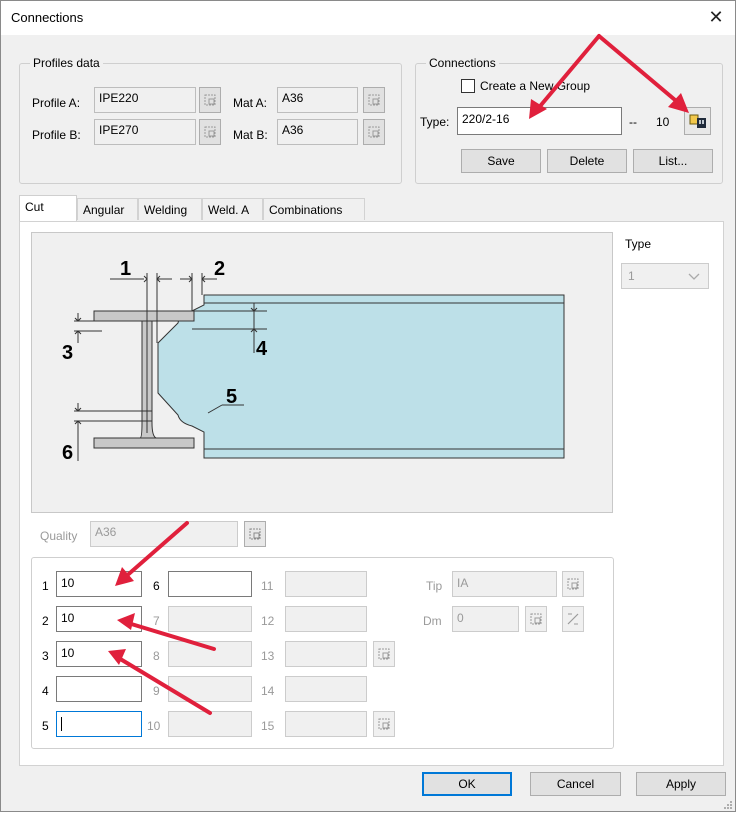 This screenshot has height=813, width=736. I want to click on create-group-label: Create a New Group, so click(535, 86).